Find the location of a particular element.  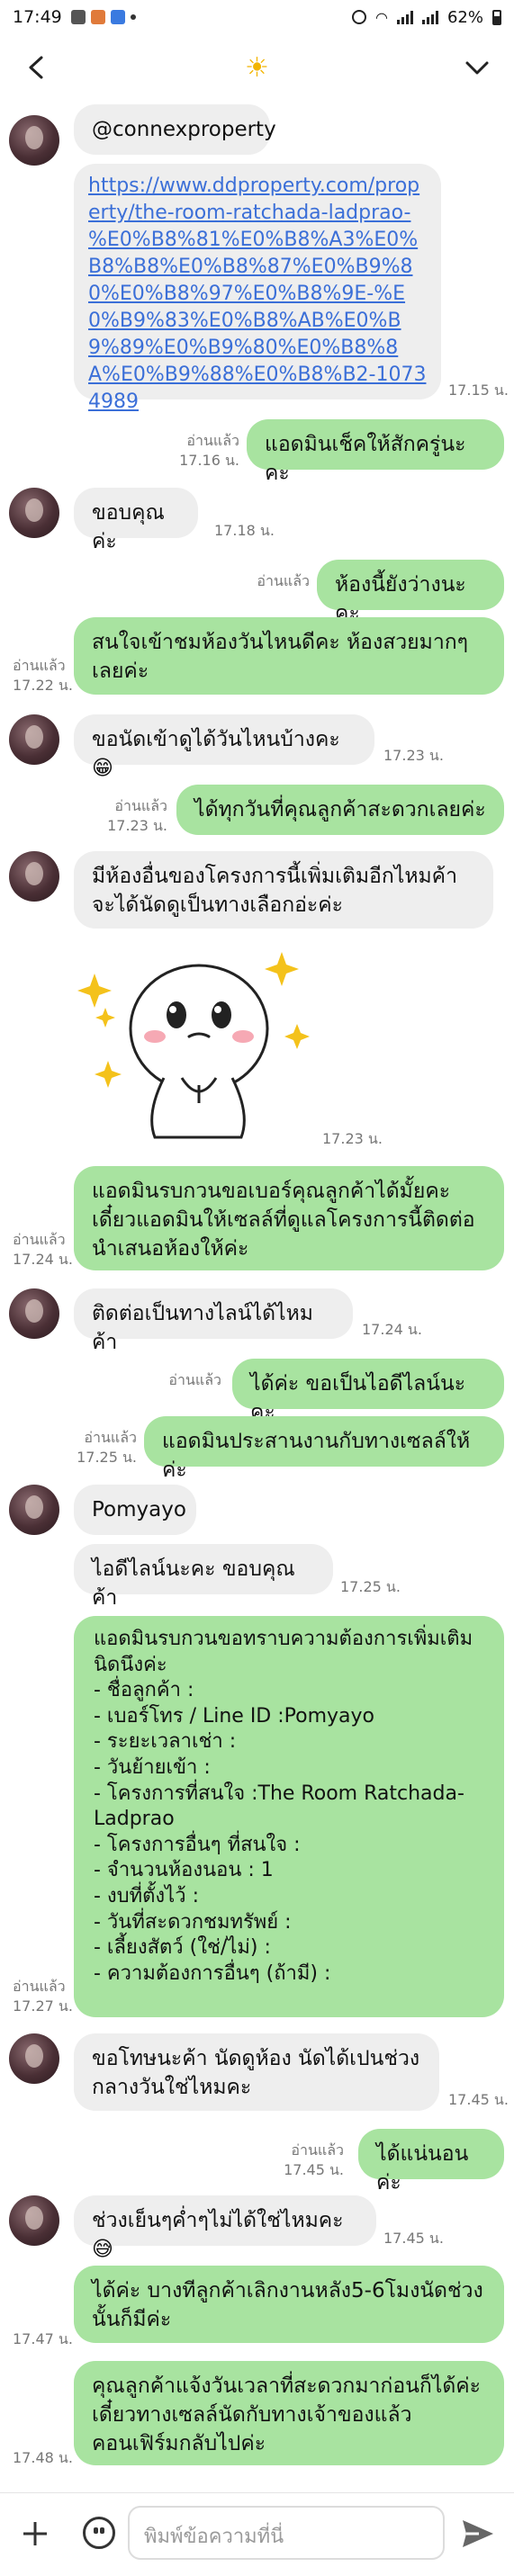

message-bubble: ได้แน่นอนค่ะ is located at coordinates (431, 2162).